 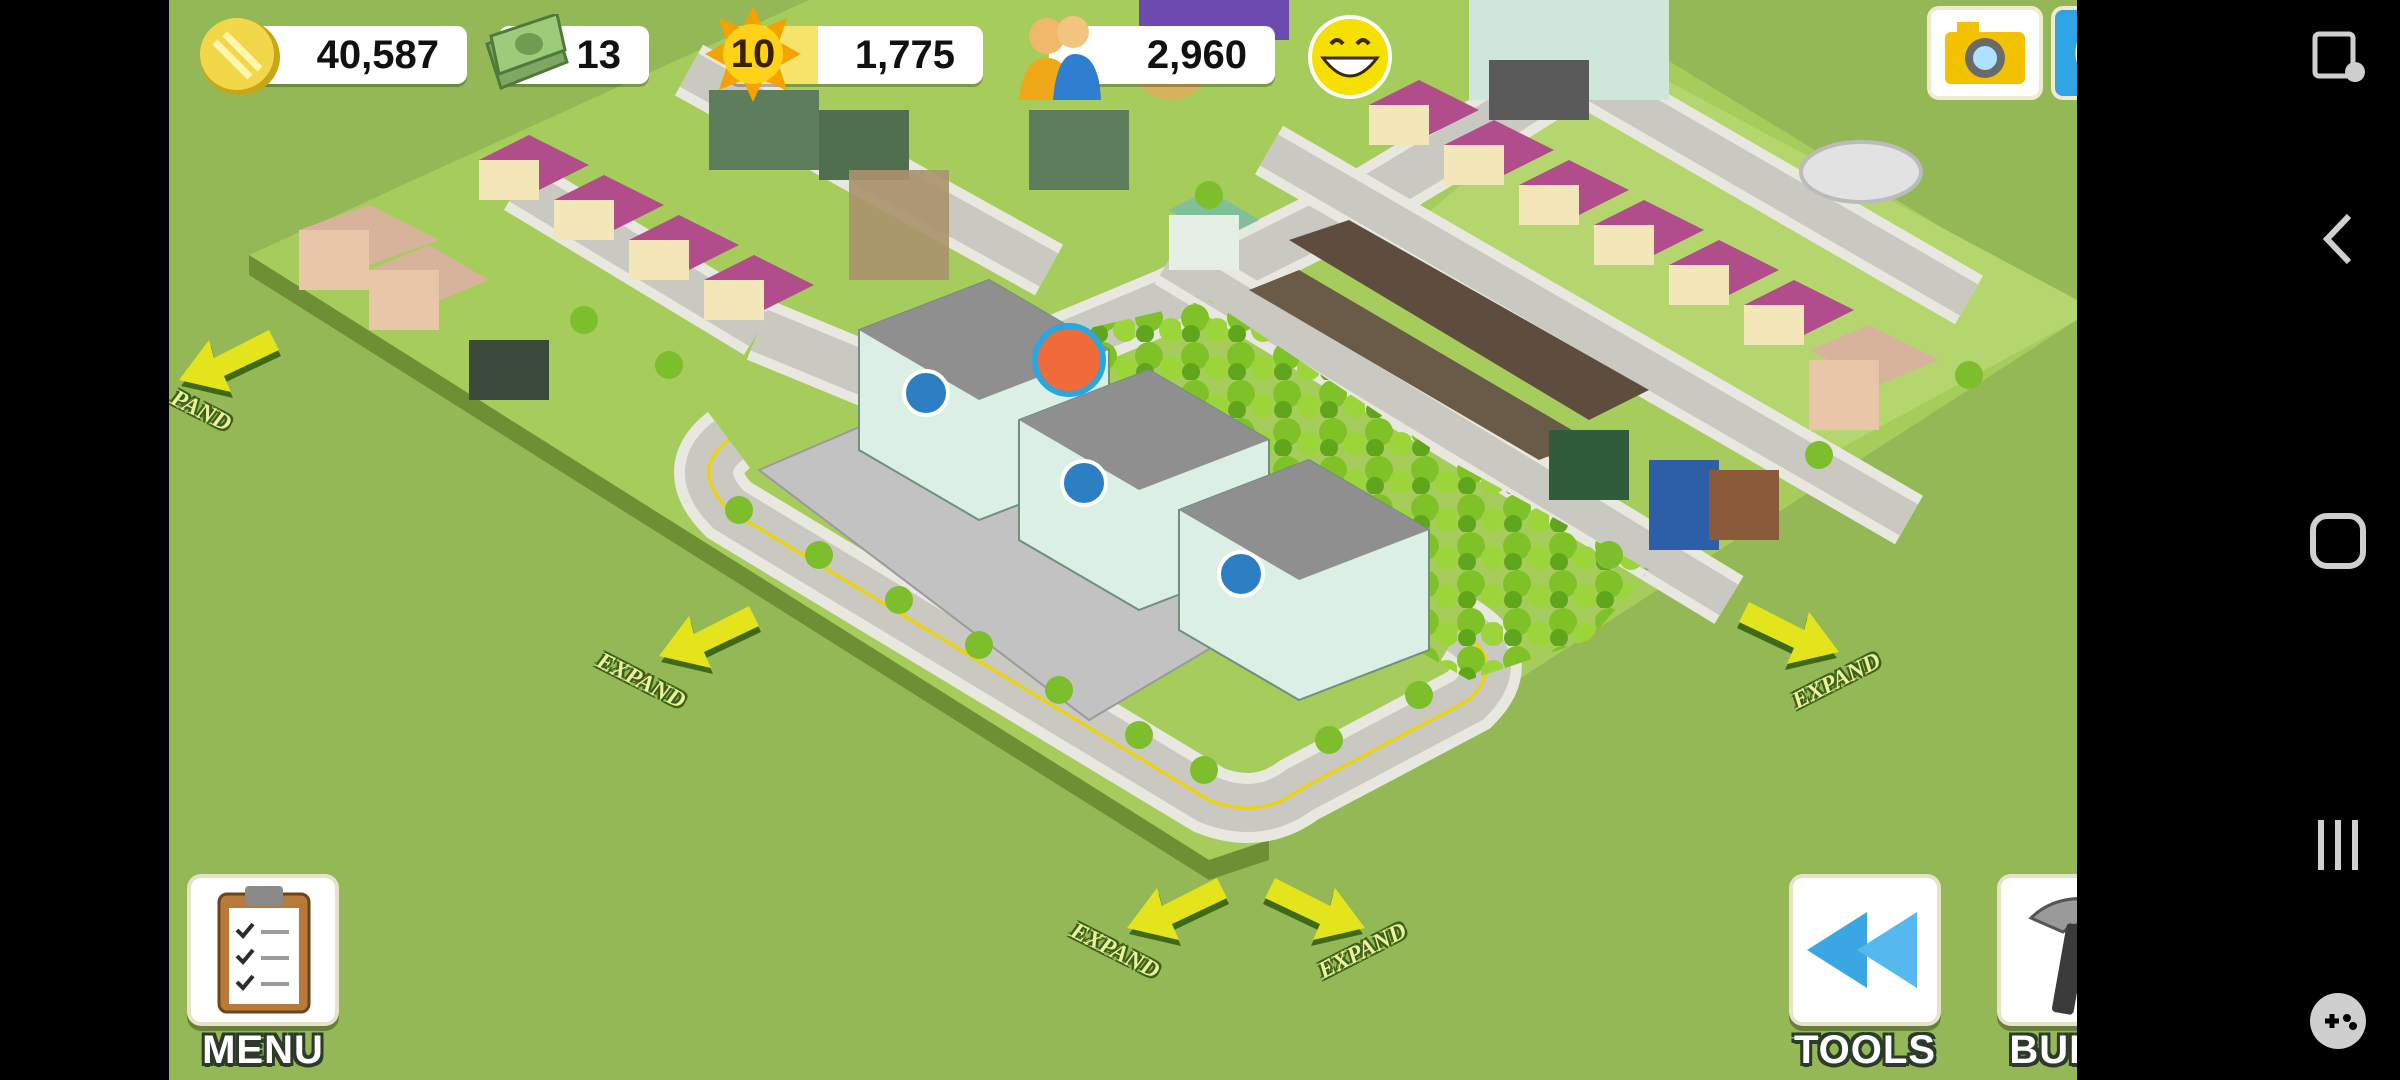 What do you see at coordinates (2052, 956) in the screenshot?
I see `hammer-icon` at bounding box center [2052, 956].